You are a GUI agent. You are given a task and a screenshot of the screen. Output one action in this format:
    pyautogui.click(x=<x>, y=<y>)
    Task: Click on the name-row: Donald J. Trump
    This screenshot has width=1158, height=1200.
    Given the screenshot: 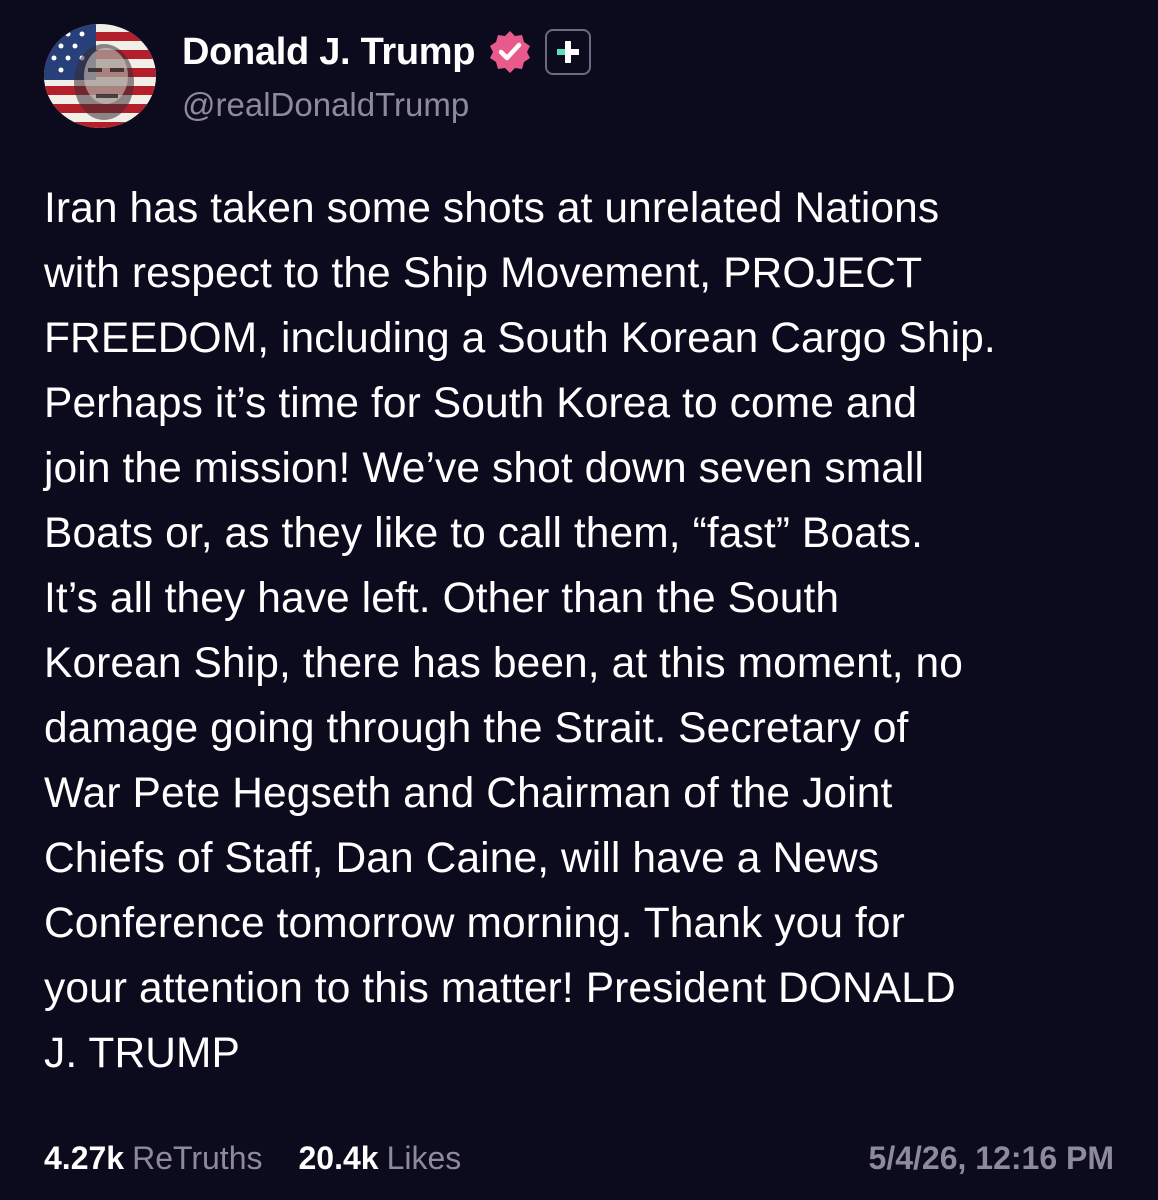 What is the action you would take?
    pyautogui.click(x=387, y=52)
    